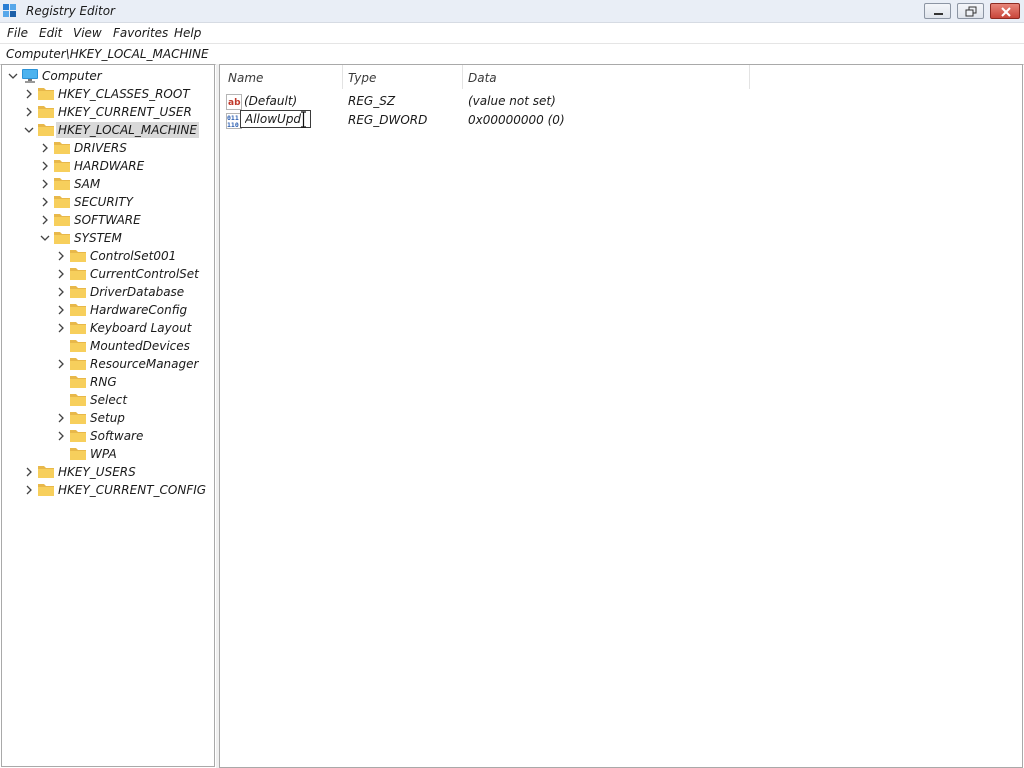 This screenshot has width=1024, height=768. Describe the element at coordinates (98, 238) in the screenshot. I see `tree-label: SYSTEM` at that location.